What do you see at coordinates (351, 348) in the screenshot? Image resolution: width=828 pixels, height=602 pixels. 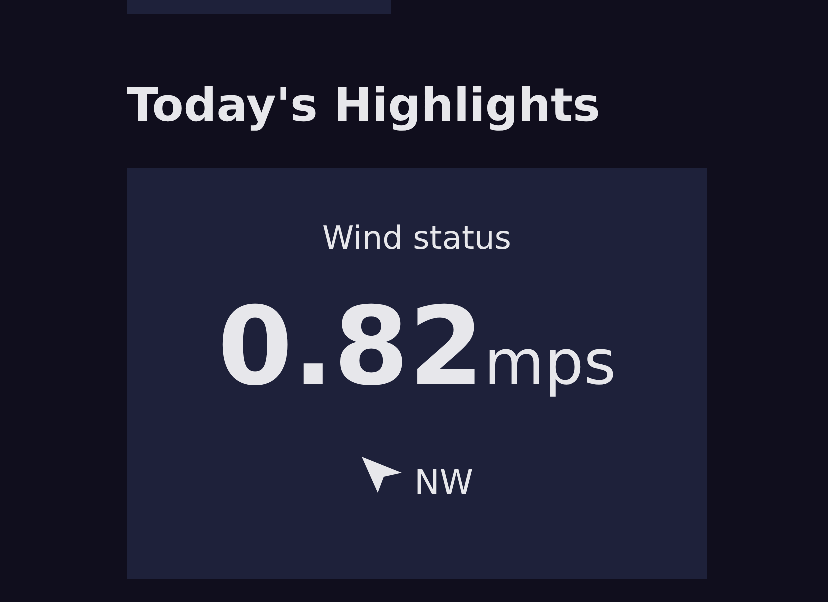 I see `wind-speed-value: 0.82` at bounding box center [351, 348].